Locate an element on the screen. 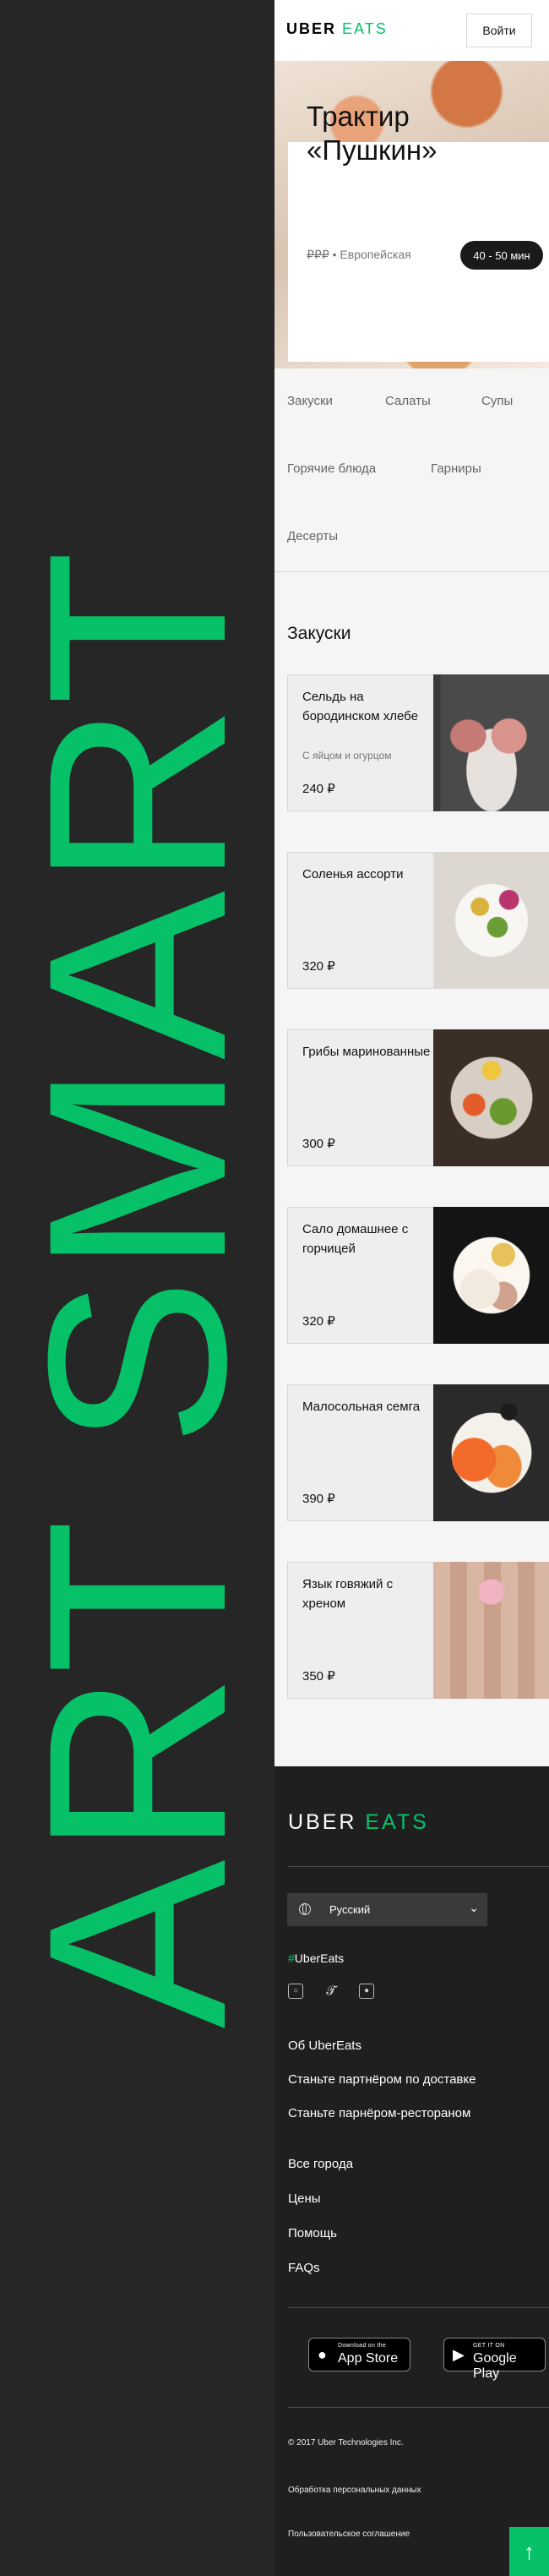 The image size is (549, 2576). category-garniry: Гарниры is located at coordinates (456, 468).